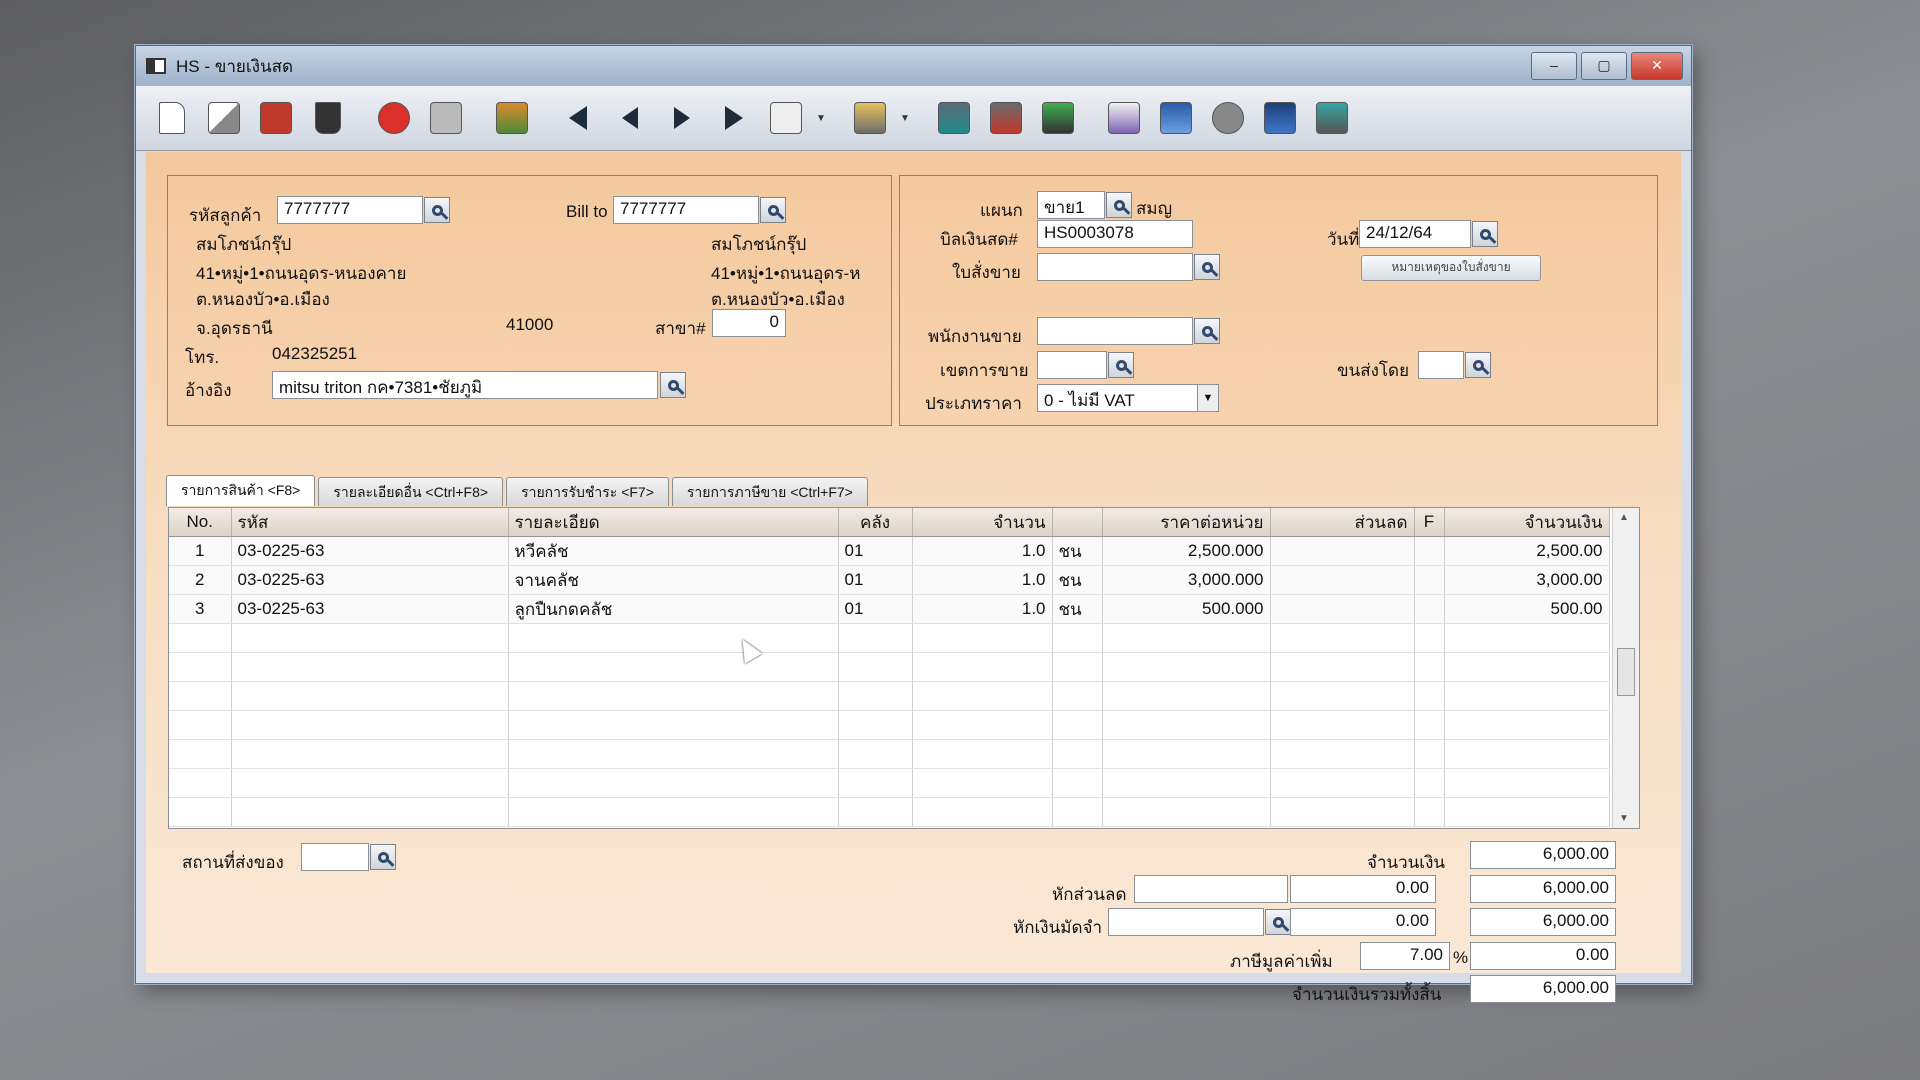 The image size is (1920, 1080). Describe the element at coordinates (734, 118) in the screenshot. I see `last-record-button` at that location.